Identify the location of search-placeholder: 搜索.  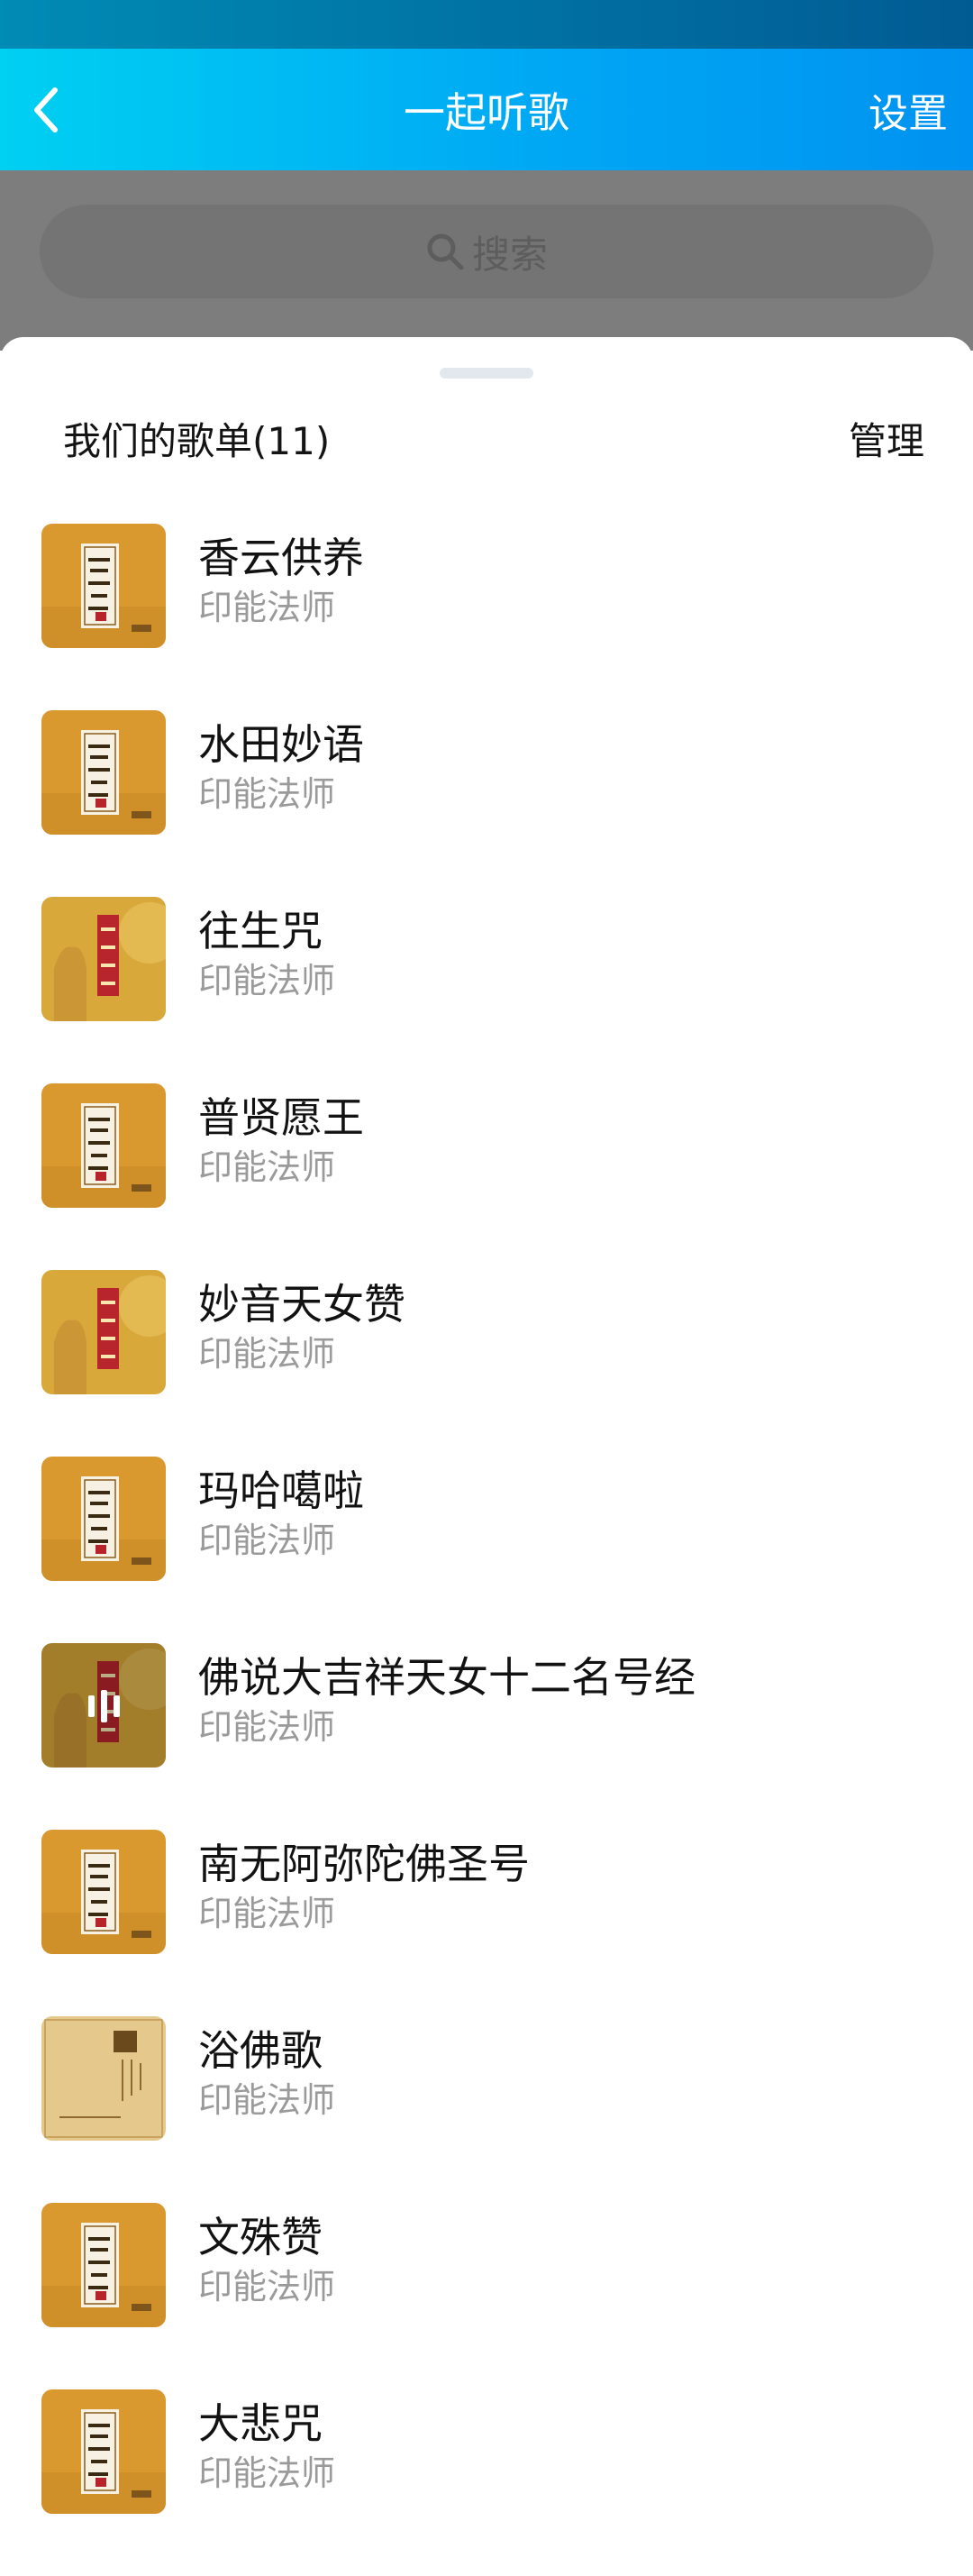
(510, 255).